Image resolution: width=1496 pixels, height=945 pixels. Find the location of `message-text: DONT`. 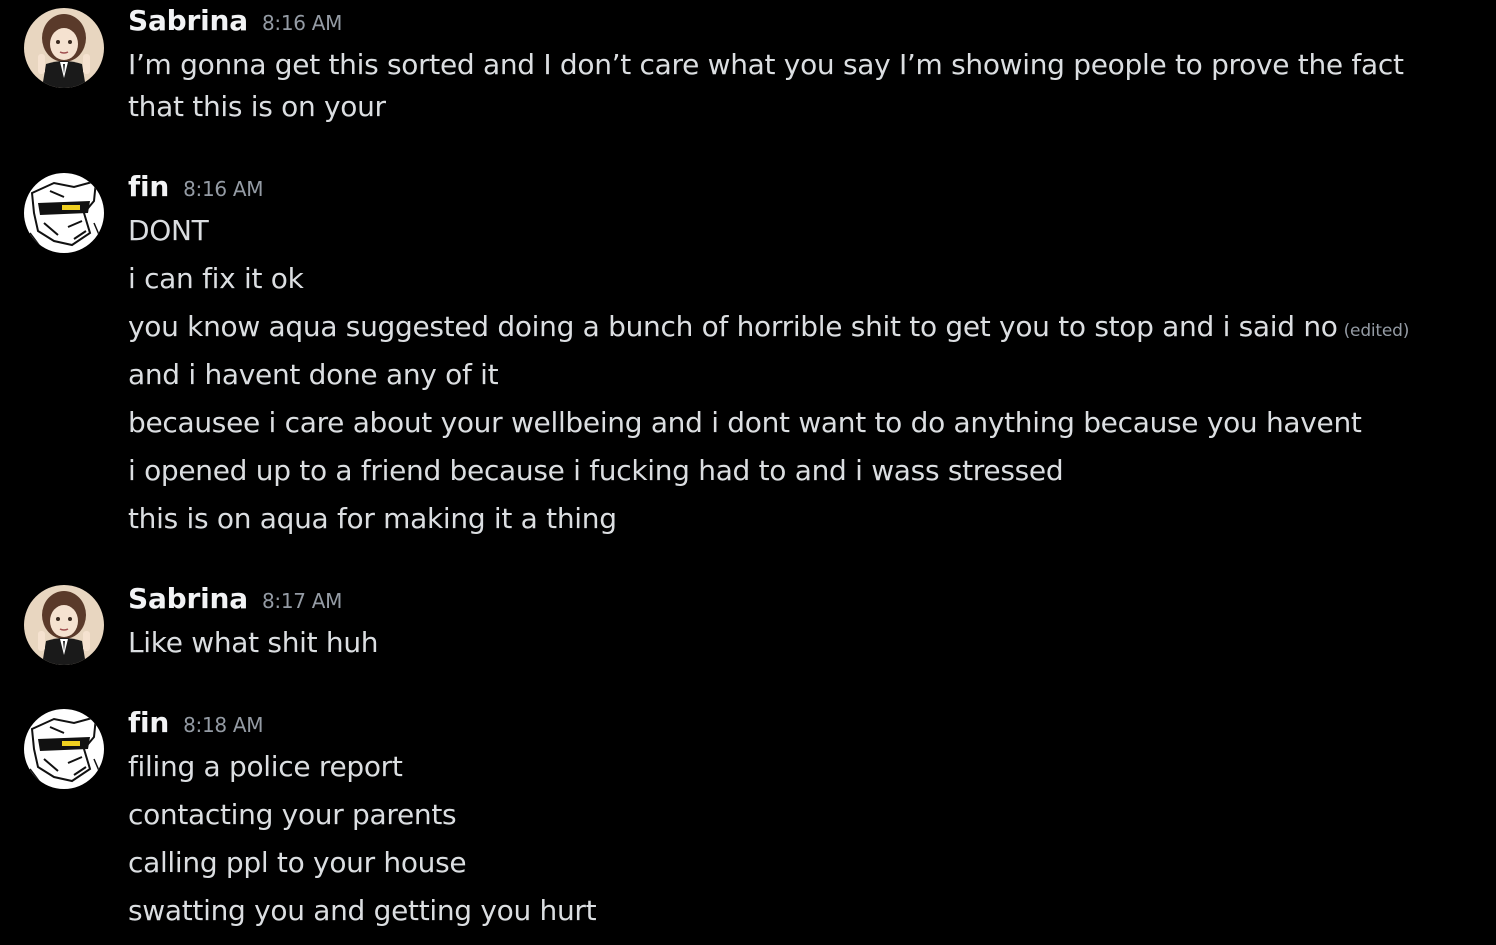

message-text: DONT is located at coordinates (168, 230).